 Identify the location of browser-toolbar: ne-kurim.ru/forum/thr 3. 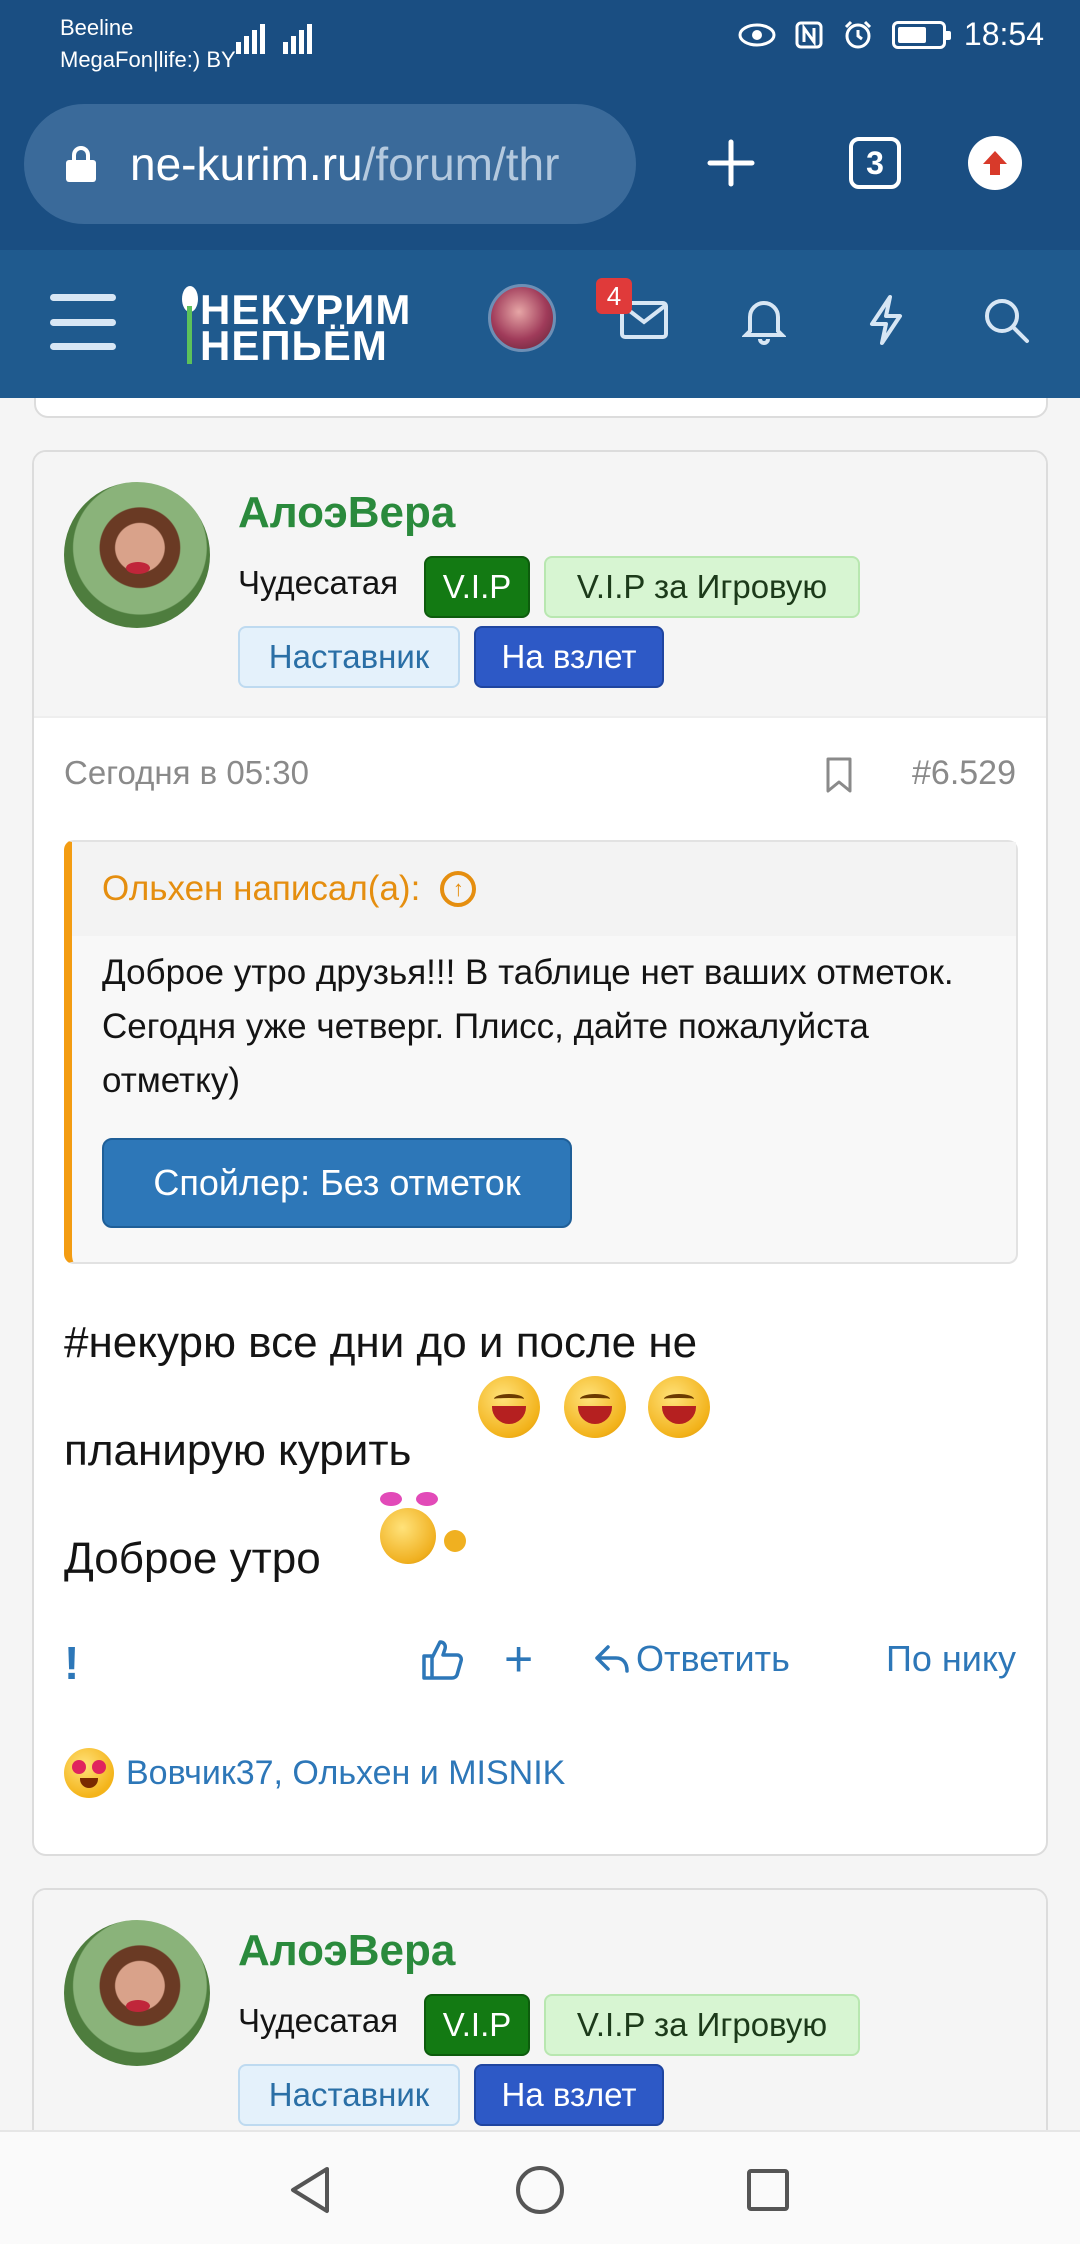
(540, 167).